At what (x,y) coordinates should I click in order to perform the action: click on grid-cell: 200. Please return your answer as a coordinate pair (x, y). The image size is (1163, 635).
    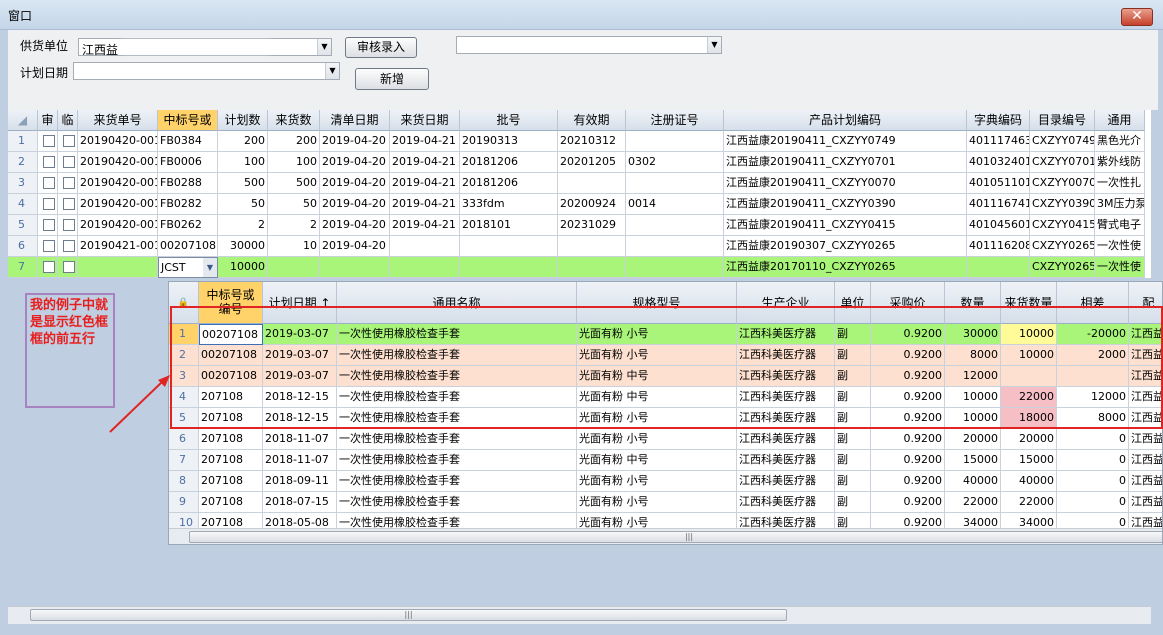
    Looking at the image, I should click on (243, 141).